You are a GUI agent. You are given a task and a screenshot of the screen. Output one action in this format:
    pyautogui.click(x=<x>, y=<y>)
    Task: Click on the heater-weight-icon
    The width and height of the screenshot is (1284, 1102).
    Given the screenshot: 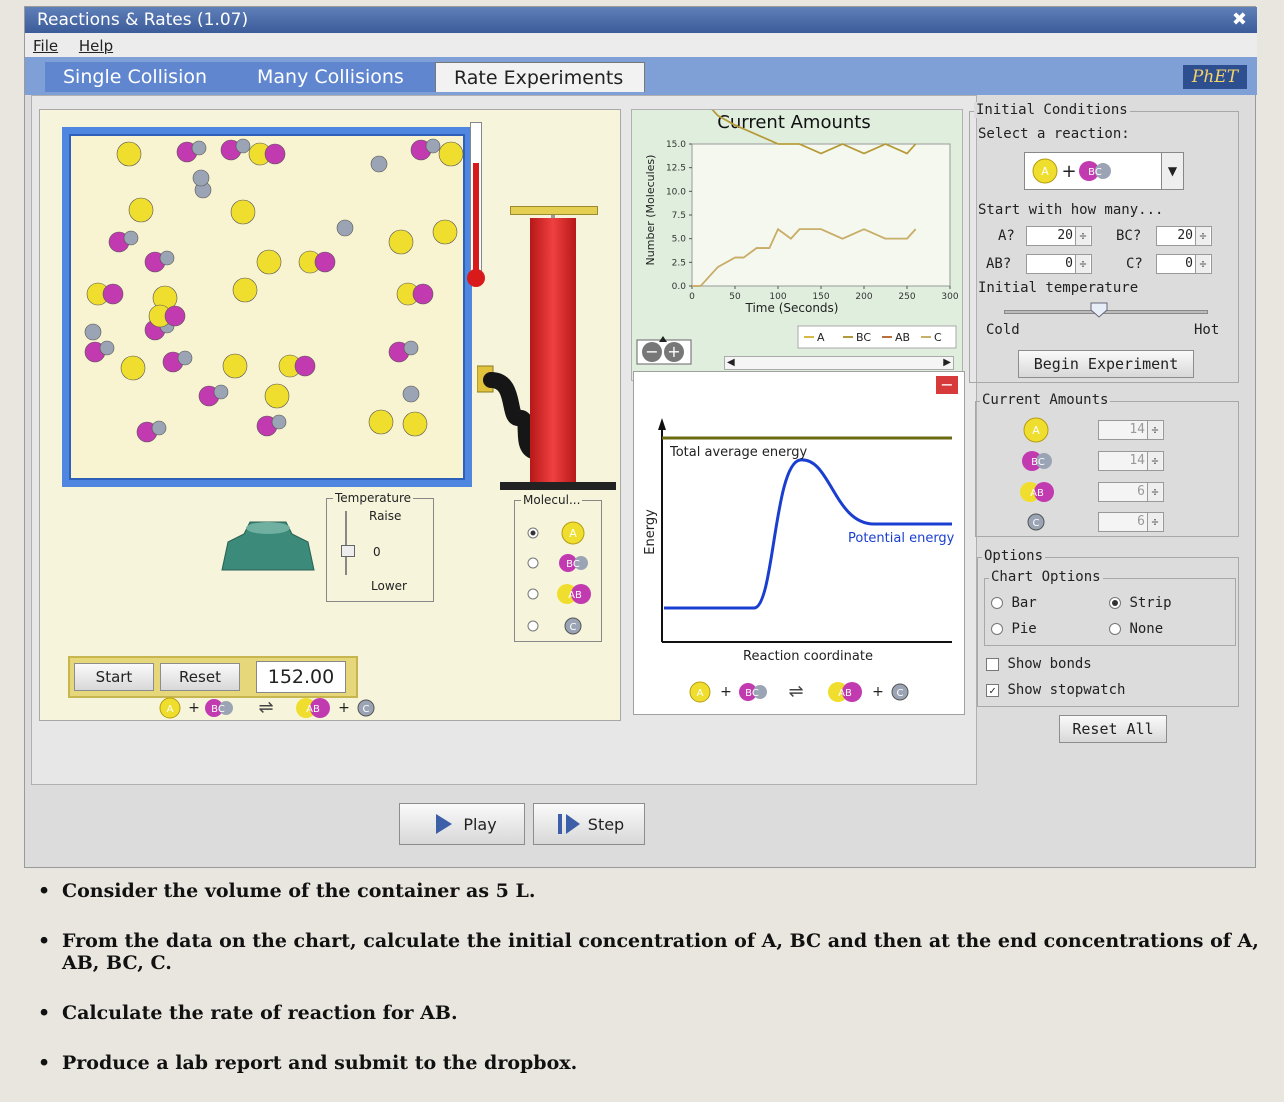 What is the action you would take?
    pyautogui.click(x=268, y=546)
    